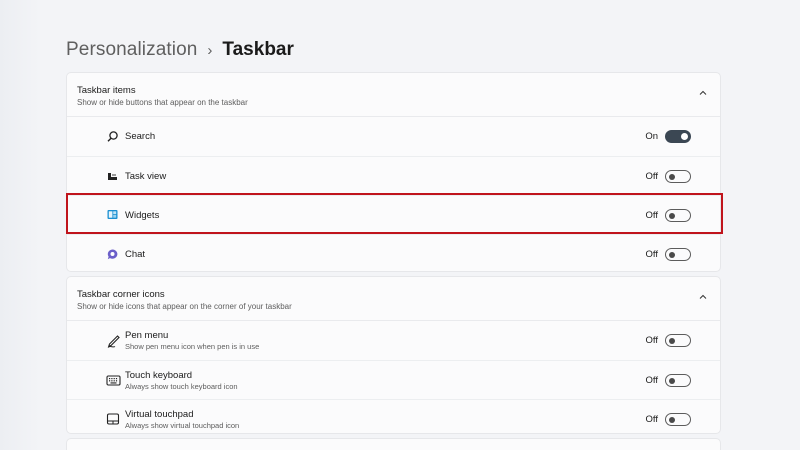 The width and height of the screenshot is (800, 450). Describe the element at coordinates (112, 176) in the screenshot. I see `task-view-icon` at that location.